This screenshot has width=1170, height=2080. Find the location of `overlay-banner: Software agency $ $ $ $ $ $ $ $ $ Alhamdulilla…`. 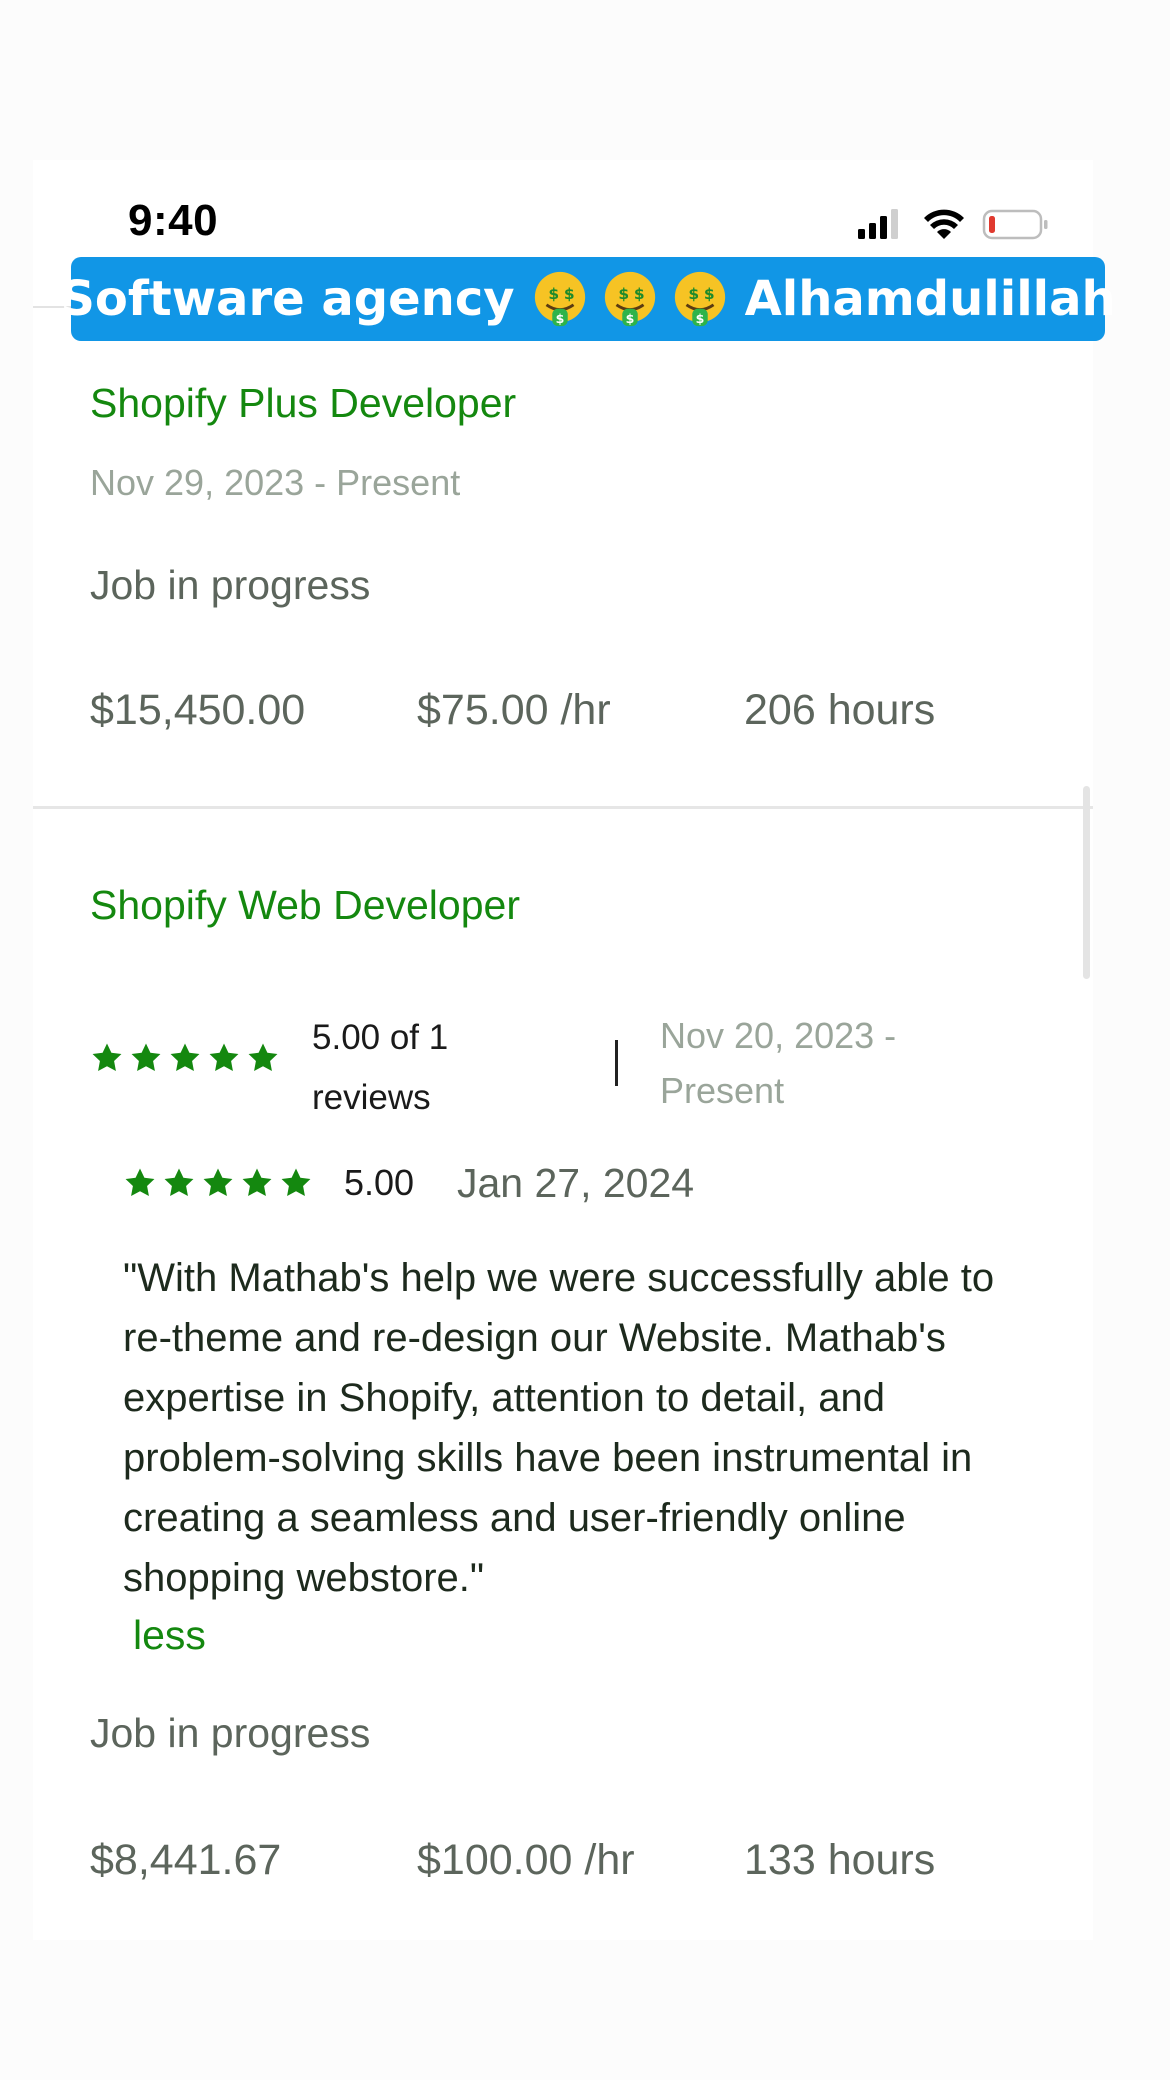

overlay-banner: Software agency $ $ $ $ $ $ $ $ $ Alhamdulilla… is located at coordinates (588, 299).